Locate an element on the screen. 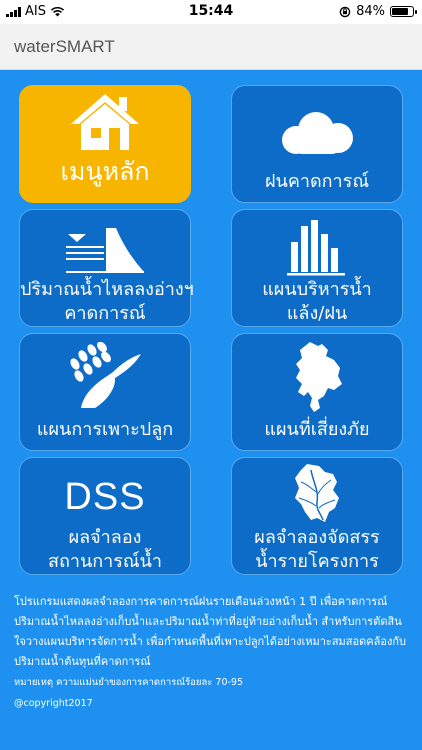 This screenshot has height=750, width=422. app-title: waterSMART is located at coordinates (64, 46).